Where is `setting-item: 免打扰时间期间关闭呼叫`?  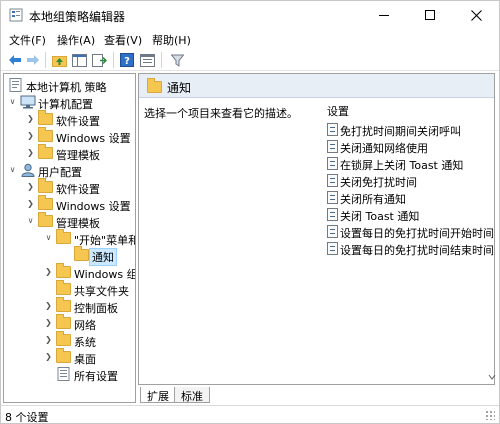
setting-item: 免打扰时间期间关闭呼叫 is located at coordinates (409, 129).